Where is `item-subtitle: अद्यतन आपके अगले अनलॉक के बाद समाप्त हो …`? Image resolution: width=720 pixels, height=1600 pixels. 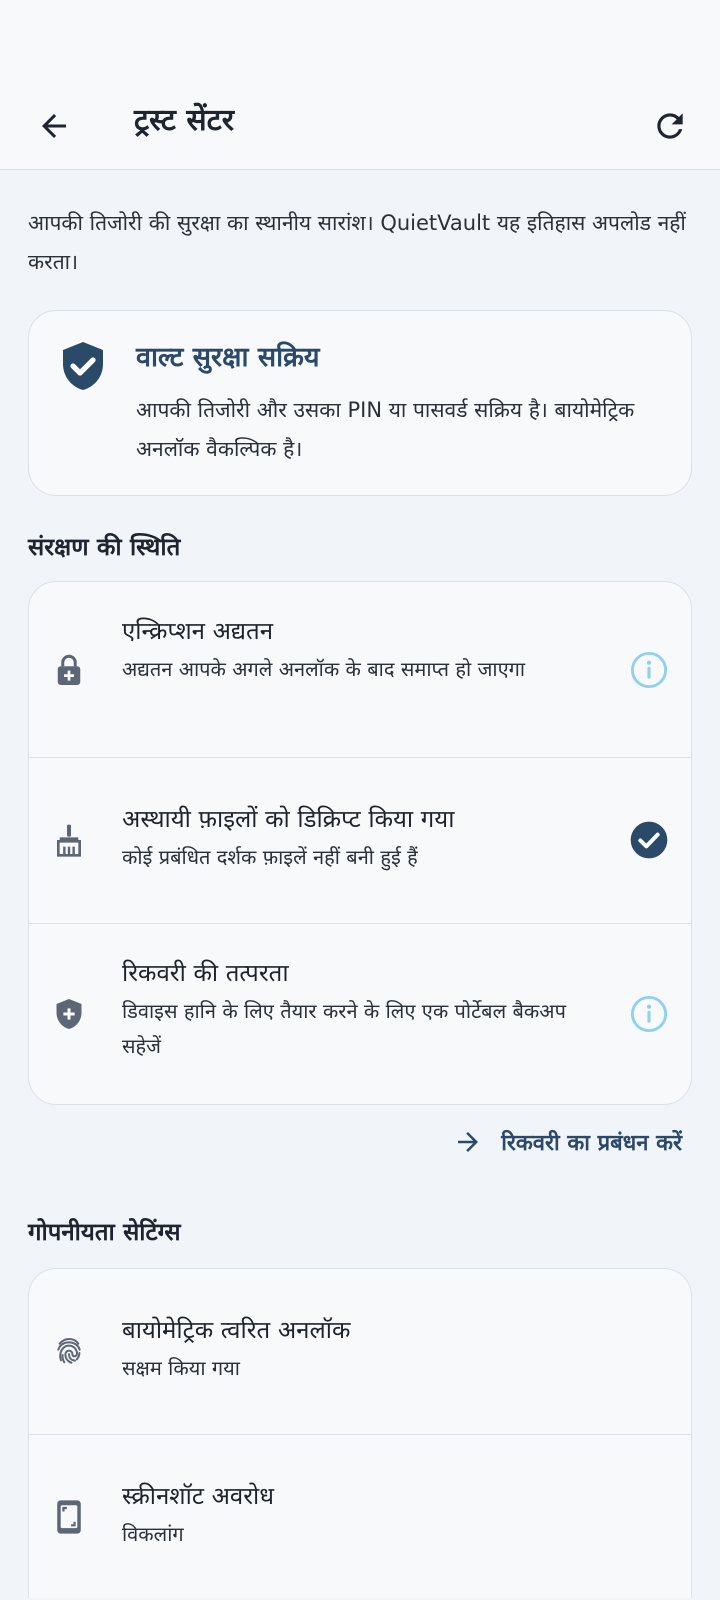 item-subtitle: अद्यतन आपके अगले अनलॉक के बाद समाप्त हो … is located at coordinates (324, 669).